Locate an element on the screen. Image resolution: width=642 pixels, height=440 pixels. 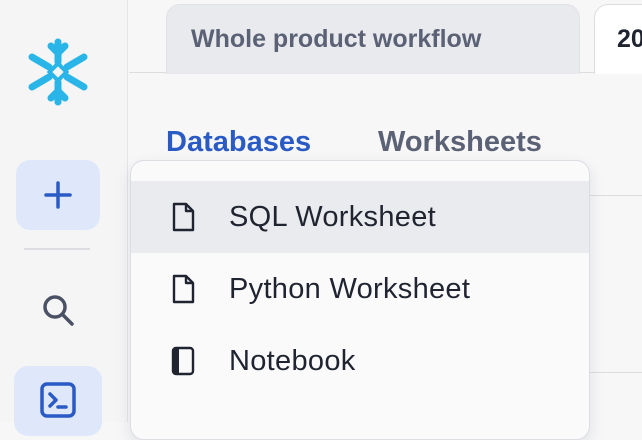
add-button is located at coordinates (58, 195).